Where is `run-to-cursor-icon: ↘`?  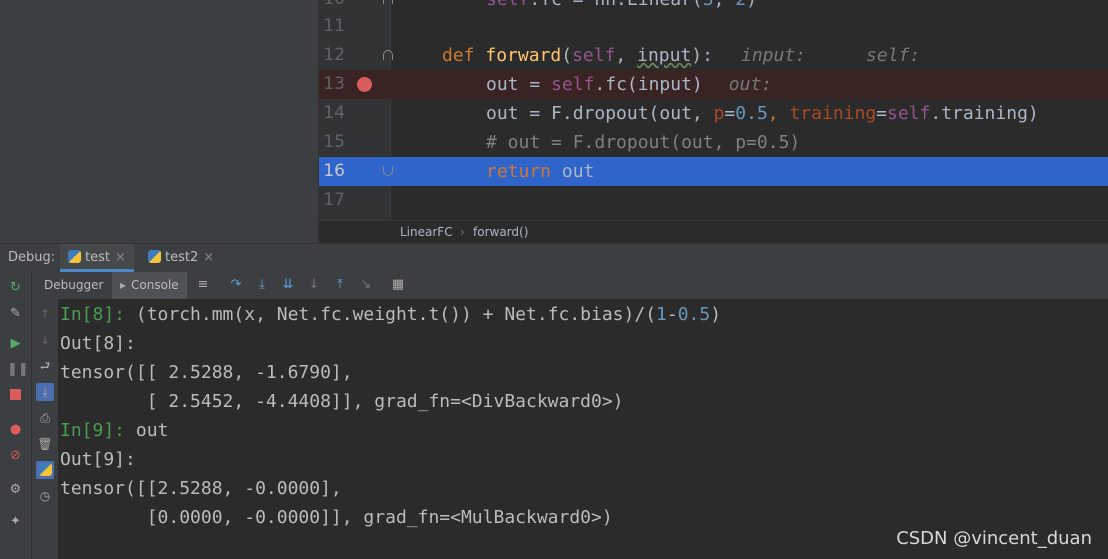 run-to-cursor-icon: ↘ is located at coordinates (366, 285).